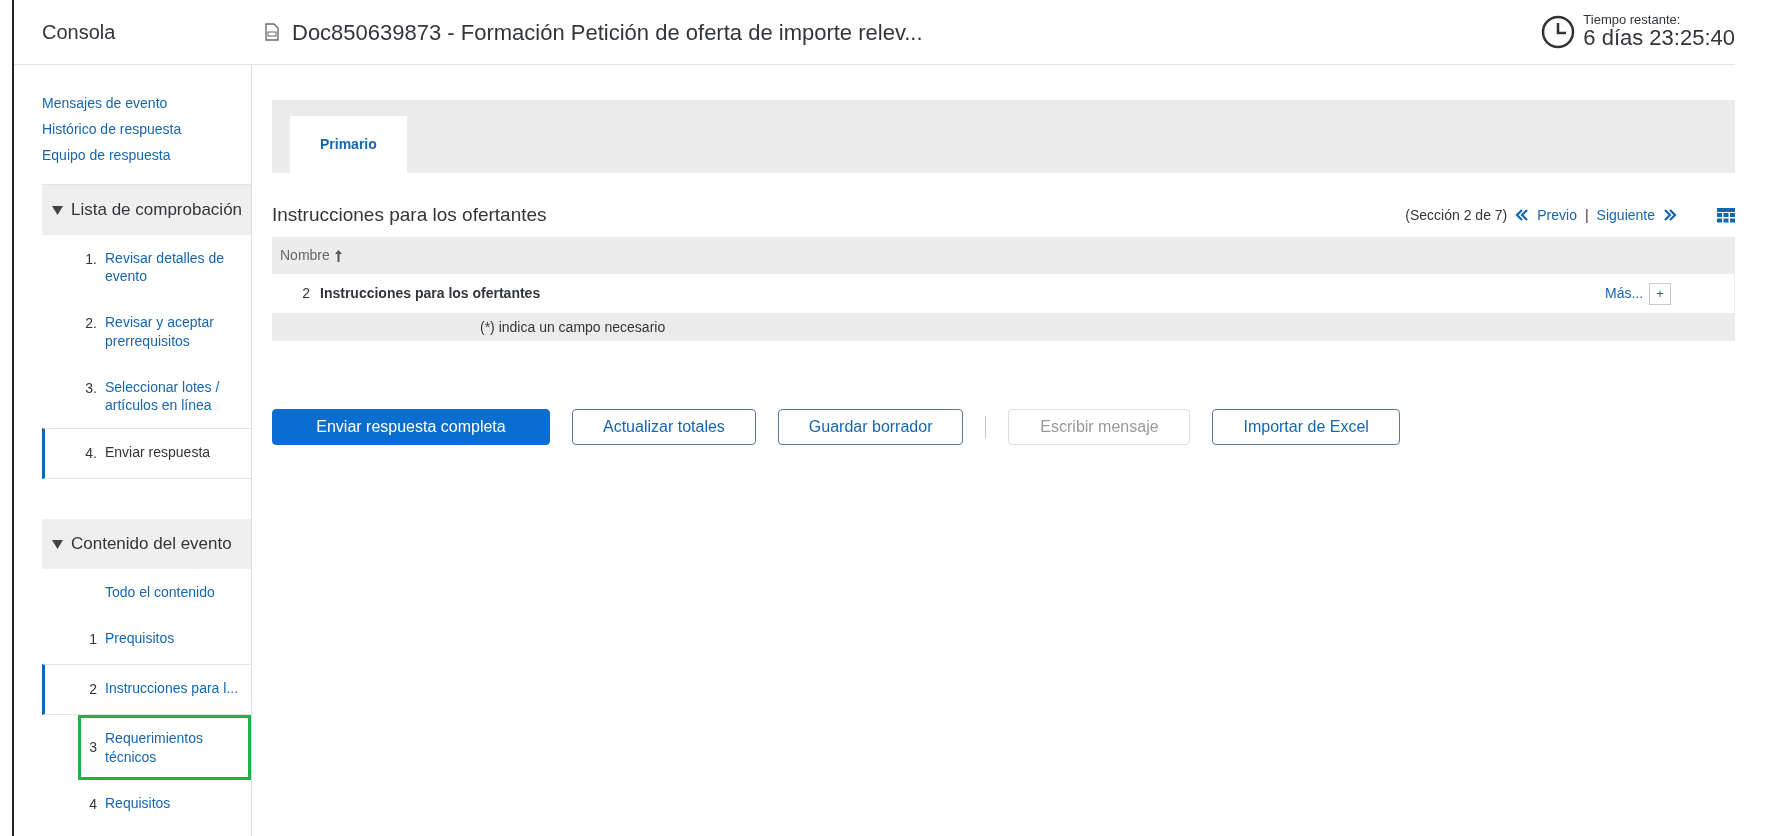  Describe the element at coordinates (1456, 215) in the screenshot. I see `section-counter: (Sección 2 de 7)` at that location.